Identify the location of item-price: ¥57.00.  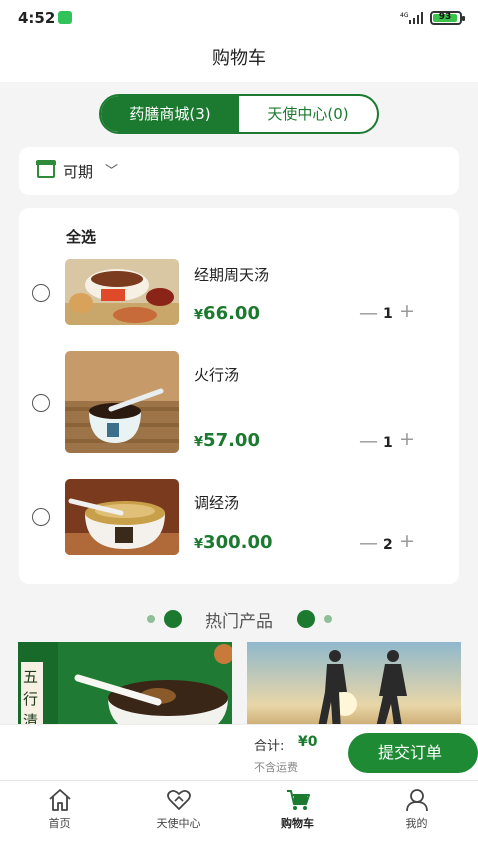
(227, 440).